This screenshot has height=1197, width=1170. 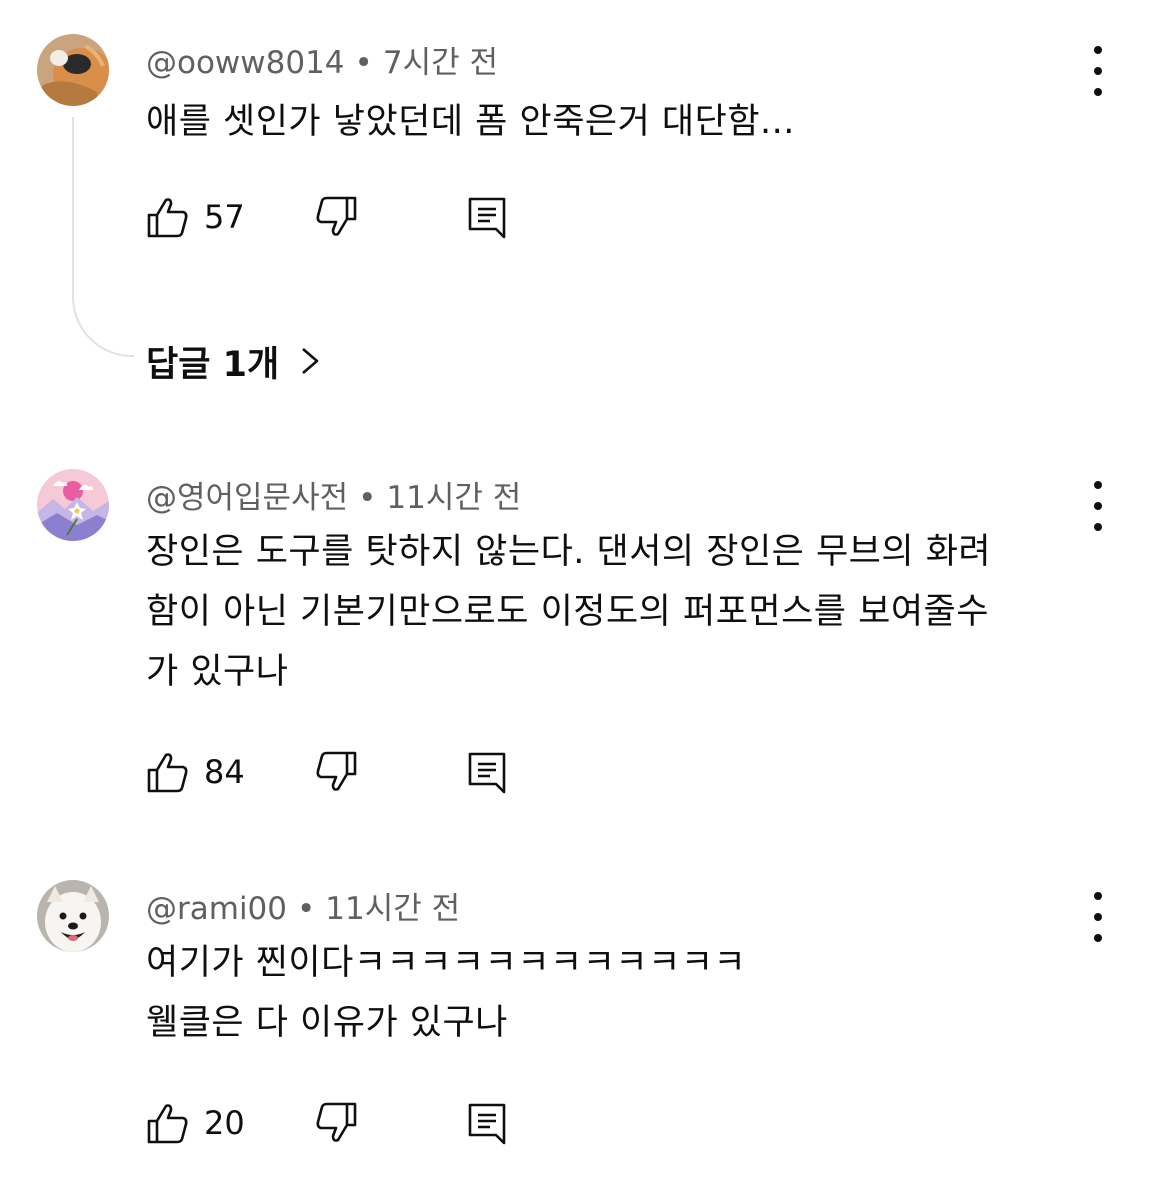 I want to click on like-button: 57, so click(x=195, y=217).